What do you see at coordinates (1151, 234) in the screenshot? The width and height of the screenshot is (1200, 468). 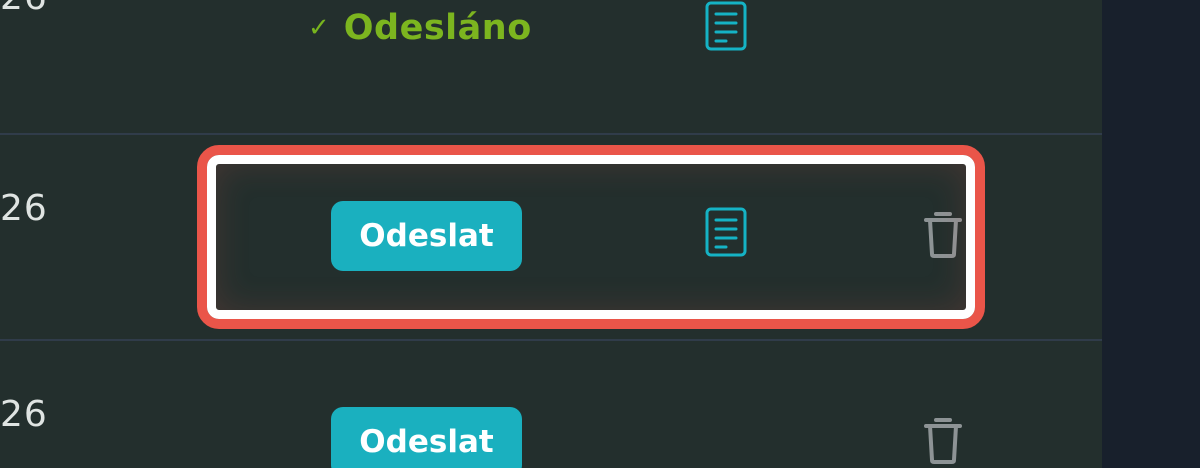 I see `right-side-panel` at bounding box center [1151, 234].